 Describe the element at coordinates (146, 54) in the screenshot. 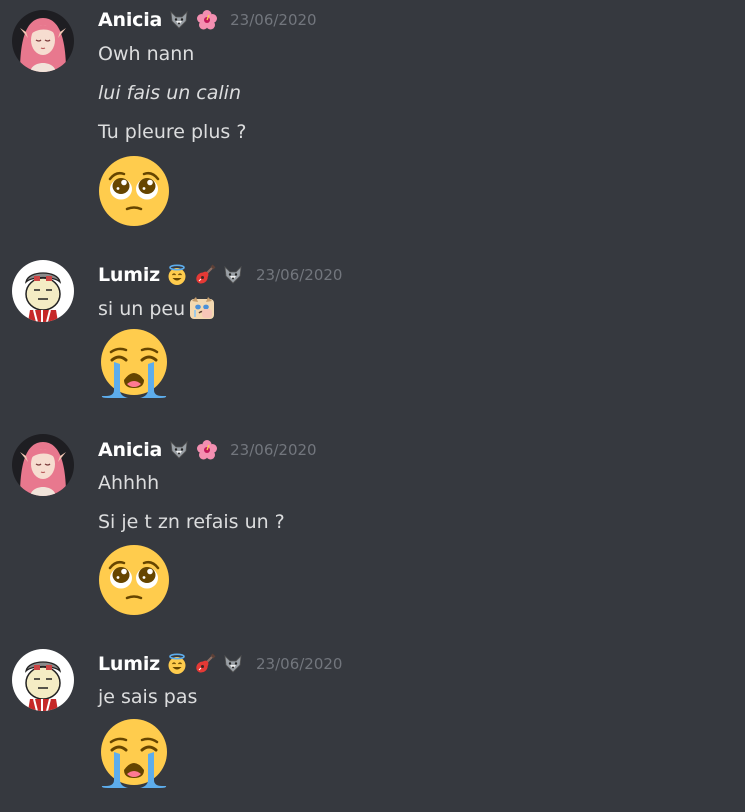

I see `message-text: Owh nann` at that location.